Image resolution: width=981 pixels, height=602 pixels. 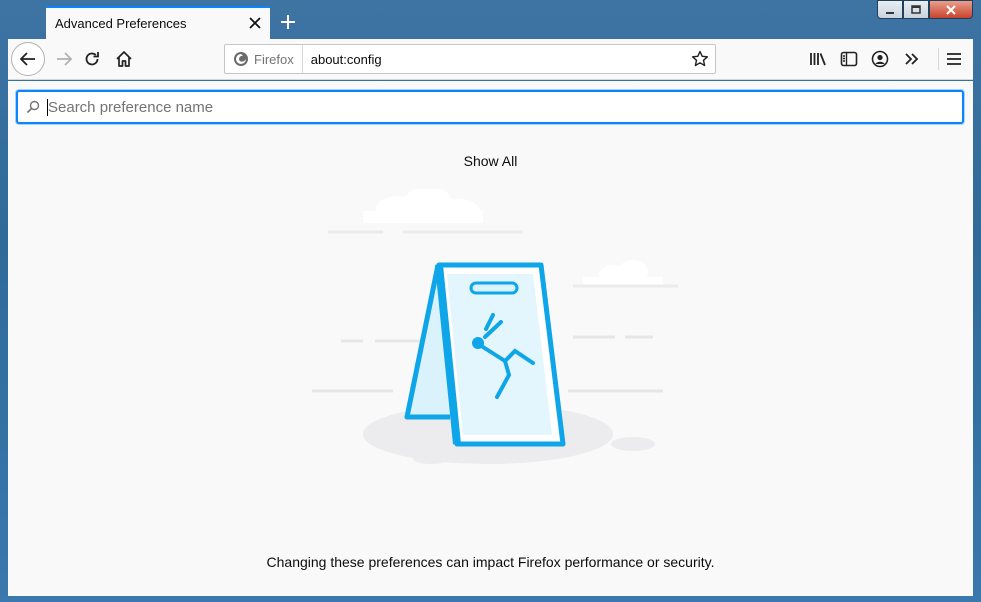 I want to click on minimize-icon, so click(x=890, y=12).